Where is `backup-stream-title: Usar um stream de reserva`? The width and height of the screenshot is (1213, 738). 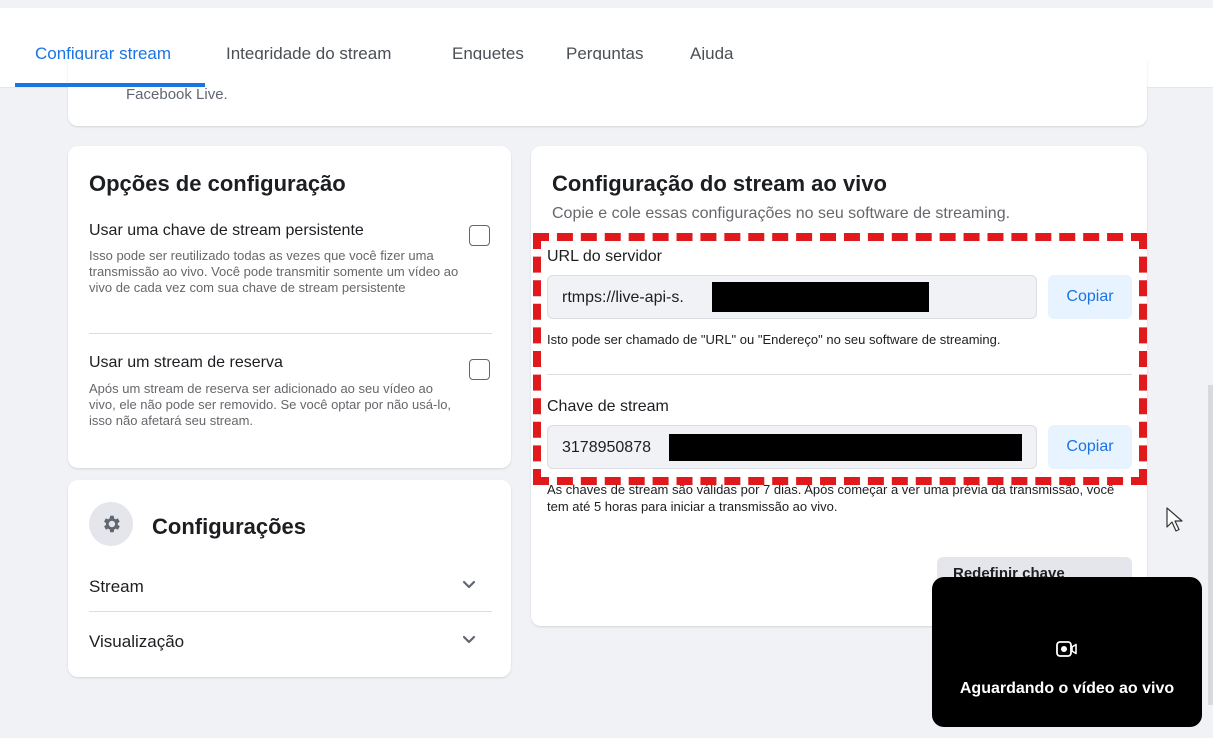
backup-stream-title: Usar um stream de reserva is located at coordinates (186, 362).